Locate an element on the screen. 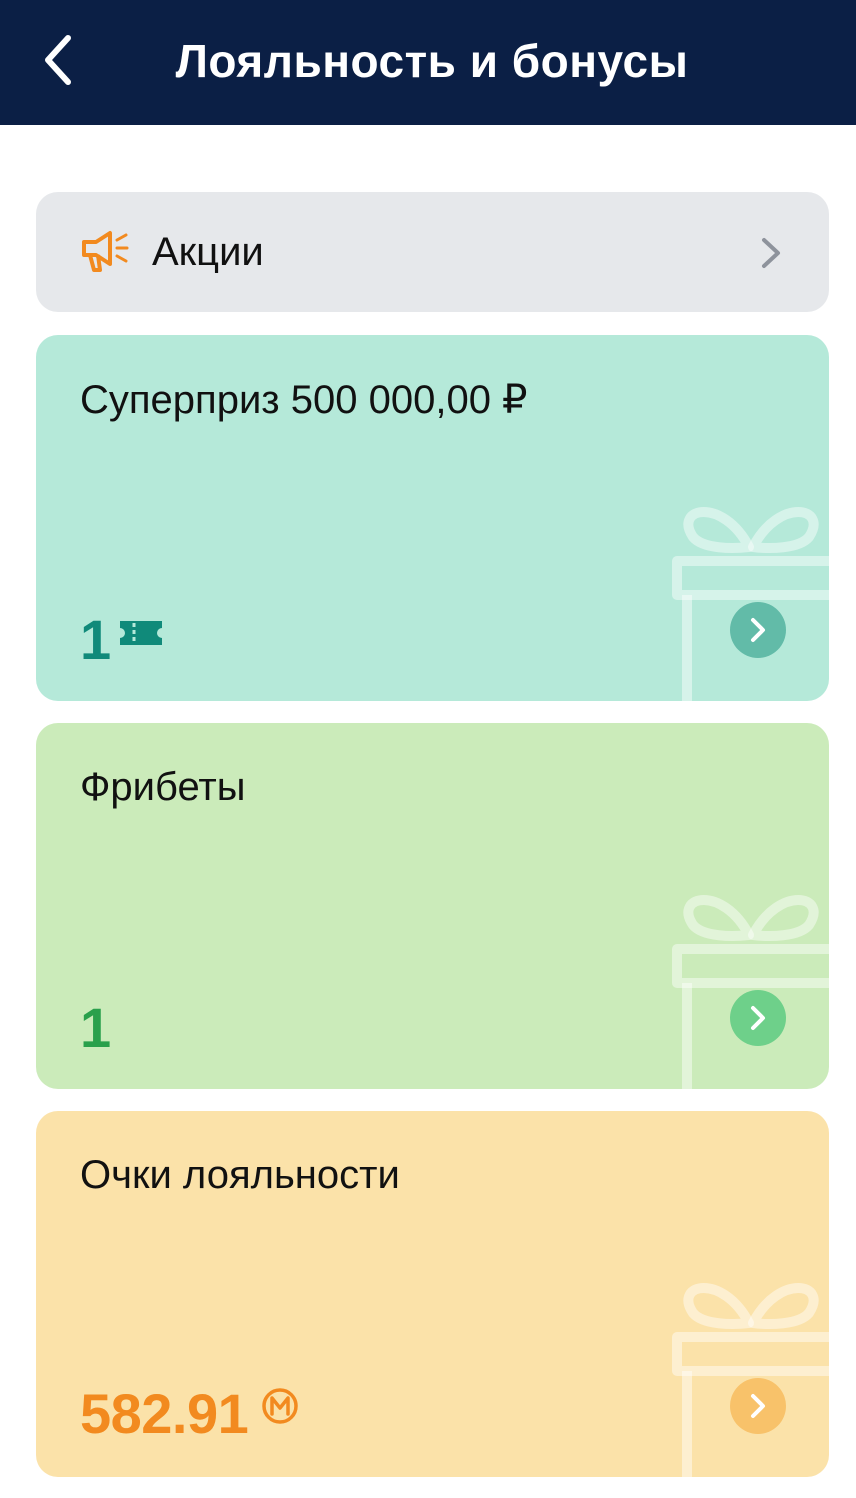 The width and height of the screenshot is (856, 1498). header-bar: Лояльность и бонусы is located at coordinates (428, 62).